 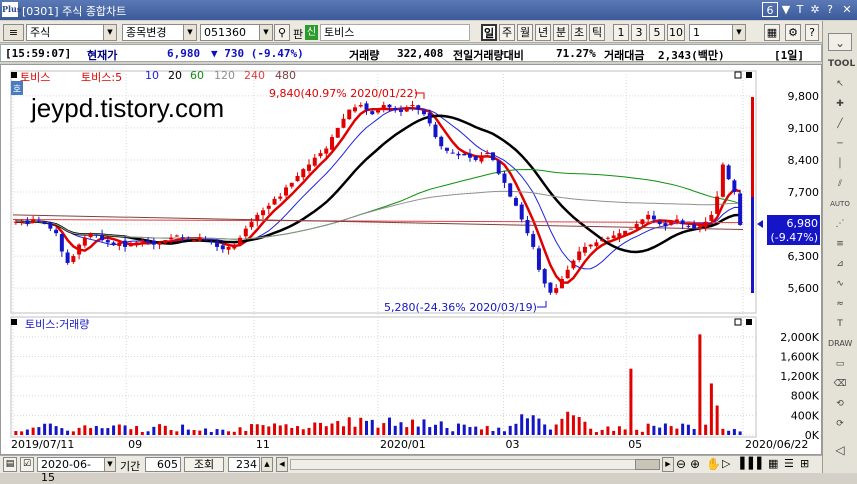 I want to click on hline-icon: ─, so click(x=840, y=144).